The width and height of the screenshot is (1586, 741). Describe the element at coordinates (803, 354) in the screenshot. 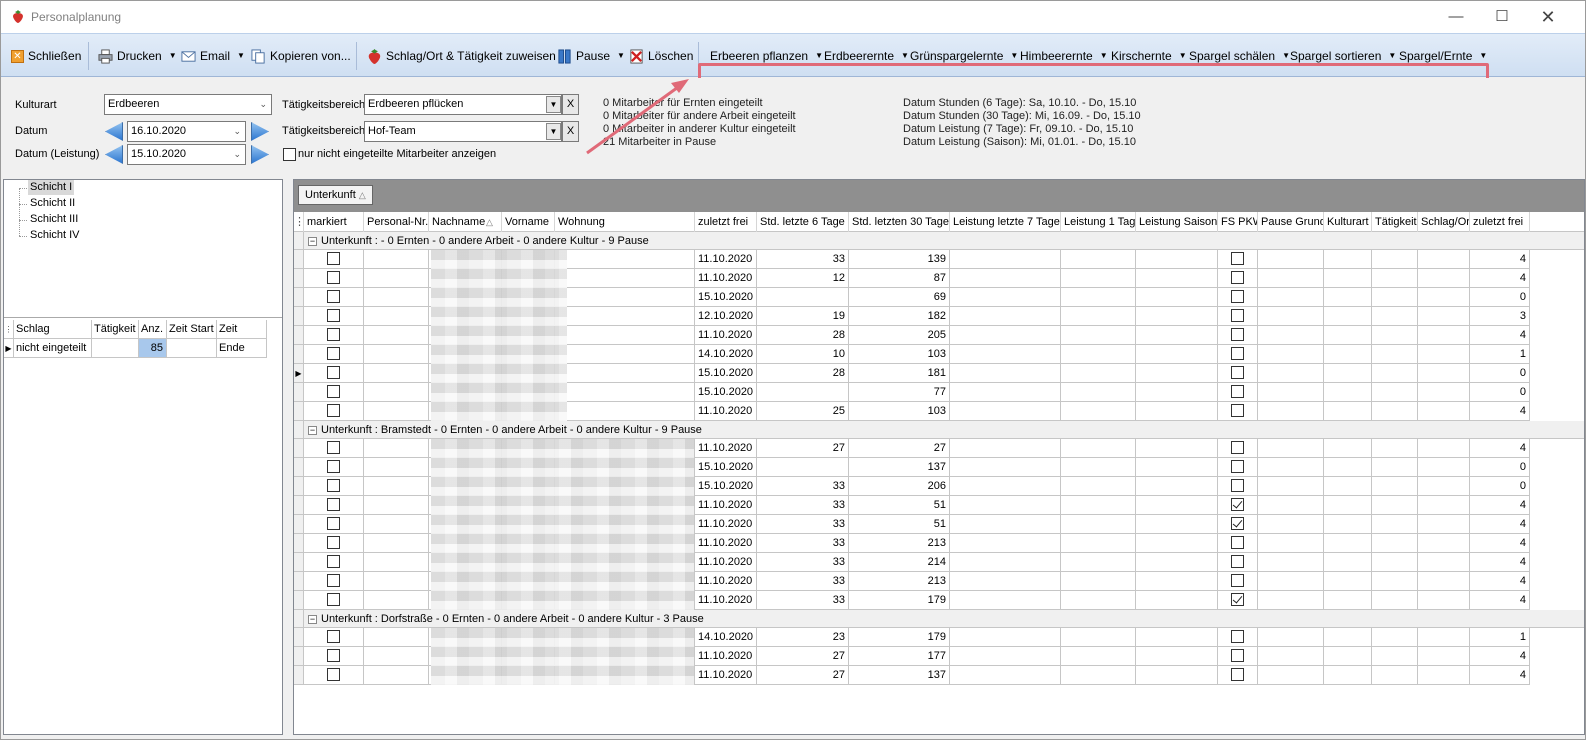

I see `std-6-tage-cell: 10` at that location.